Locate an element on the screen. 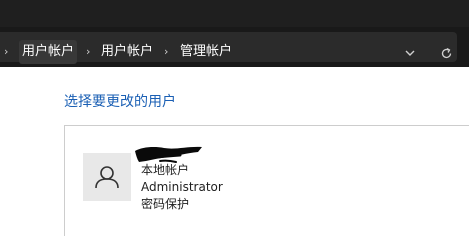 Image resolution: width=469 pixels, height=240 pixels. user-icon is located at coordinates (107, 177).